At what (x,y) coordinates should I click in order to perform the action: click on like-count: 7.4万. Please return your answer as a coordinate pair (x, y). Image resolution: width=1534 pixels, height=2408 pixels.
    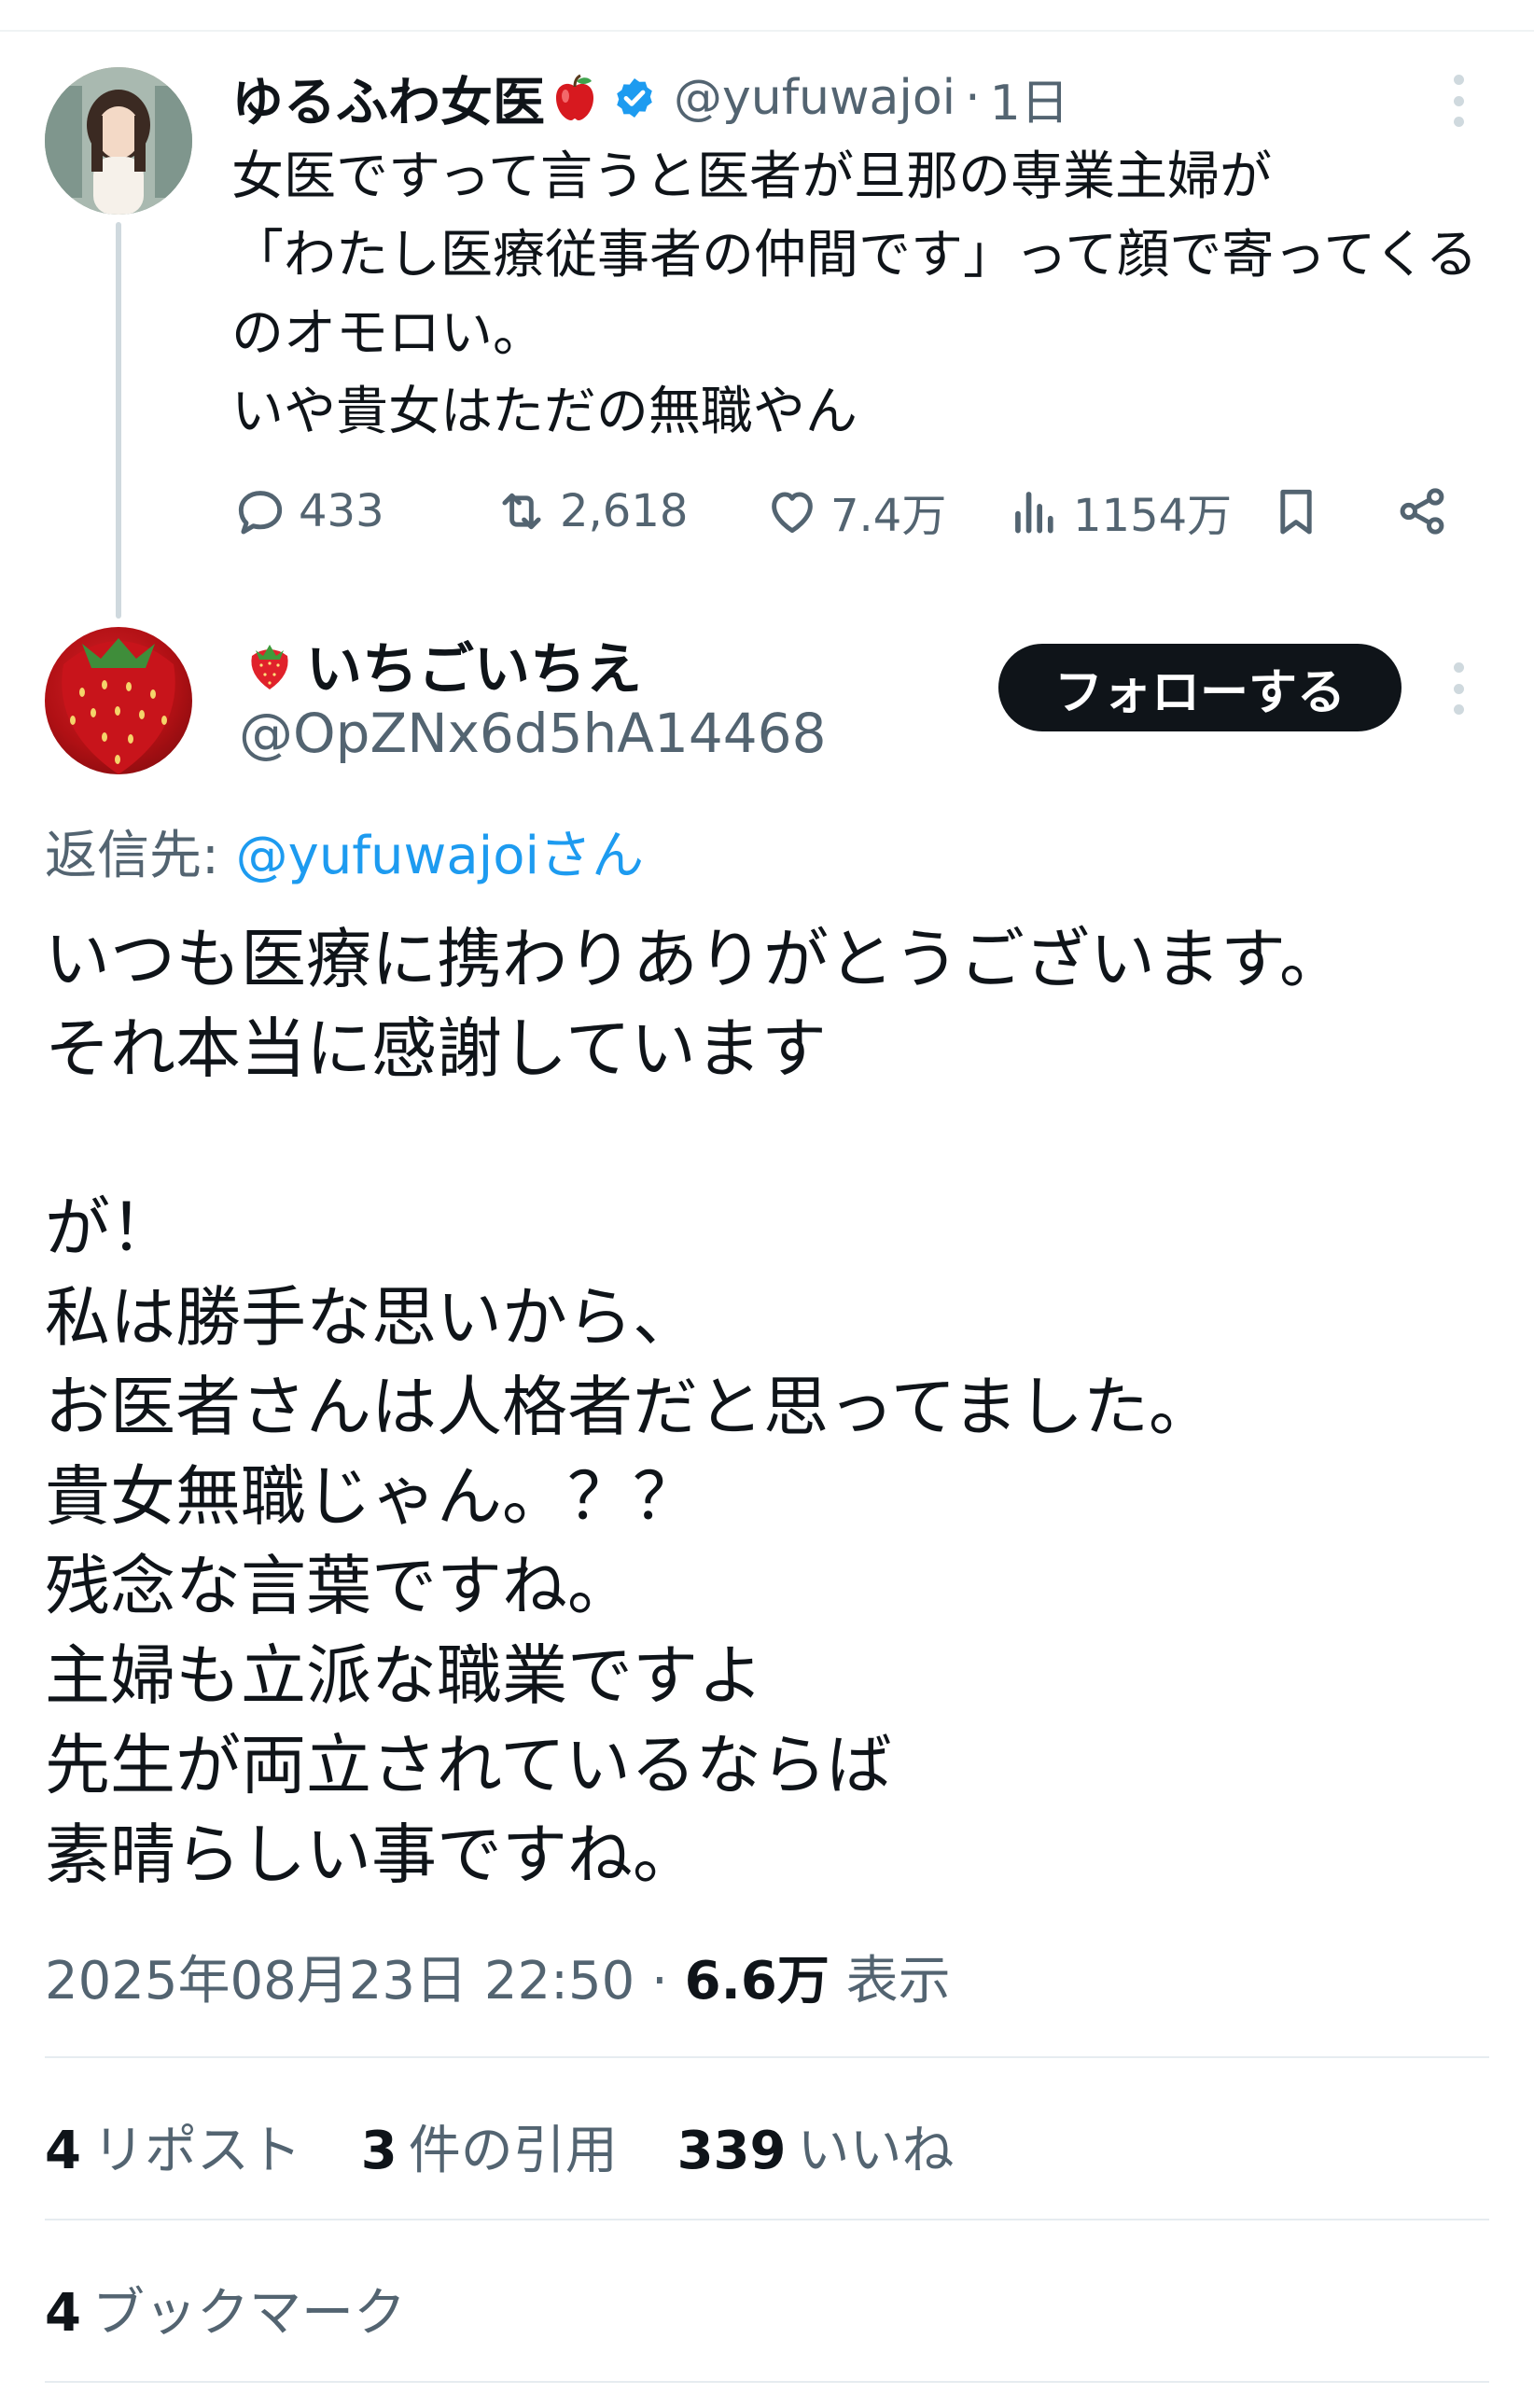
    Looking at the image, I should click on (889, 516).